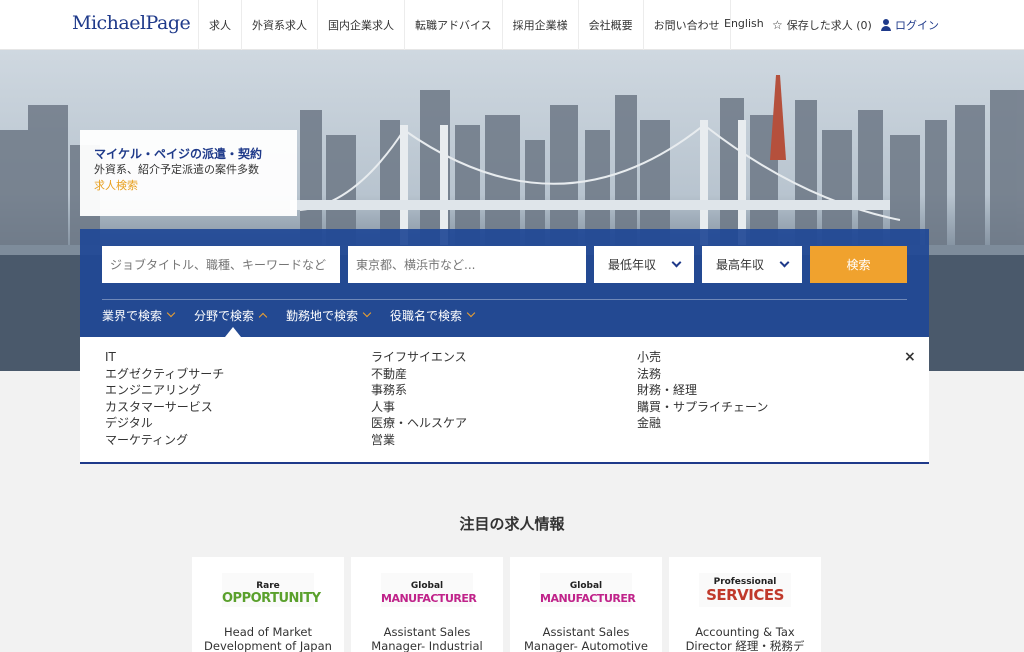 The width and height of the screenshot is (1024, 652). What do you see at coordinates (419, 374) in the screenshot?
I see `dropdown-item: 不動産` at bounding box center [419, 374].